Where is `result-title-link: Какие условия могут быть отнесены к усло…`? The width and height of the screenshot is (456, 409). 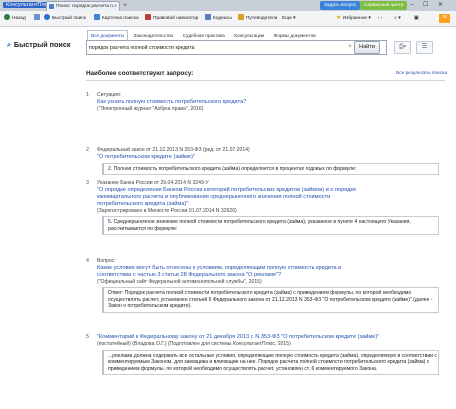 result-title-link: Какие условия могут быть отнесены к усло… is located at coordinates (271, 268).